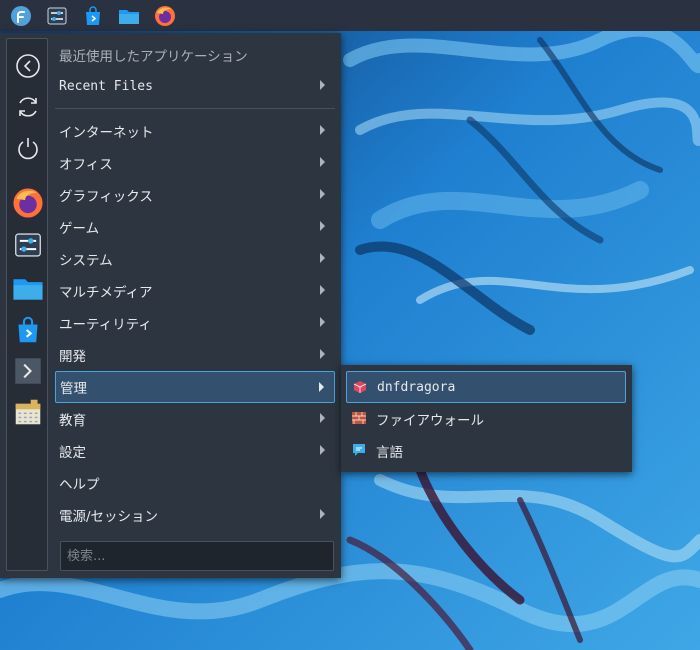 The image size is (700, 650). What do you see at coordinates (105, 325) in the screenshot?
I see `menu-item-label: ユーティリティ` at bounding box center [105, 325].